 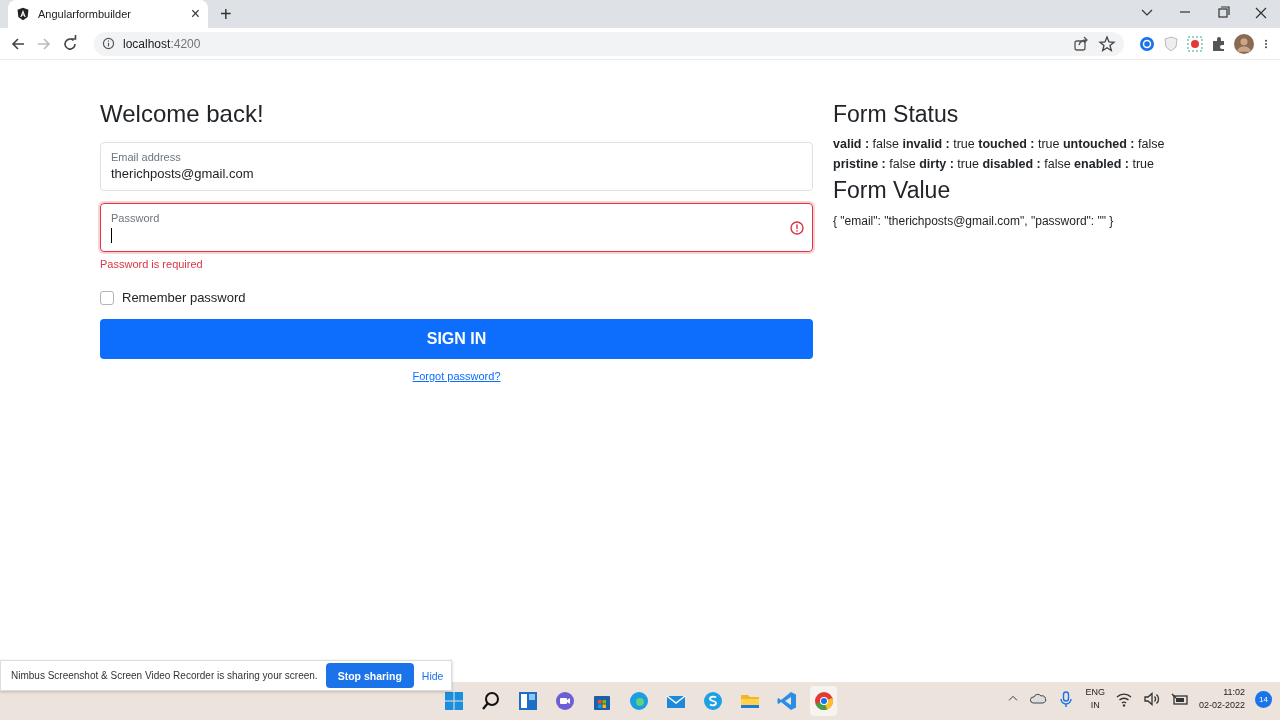 I want to click on code-editor-icon, so click(x=786, y=701).